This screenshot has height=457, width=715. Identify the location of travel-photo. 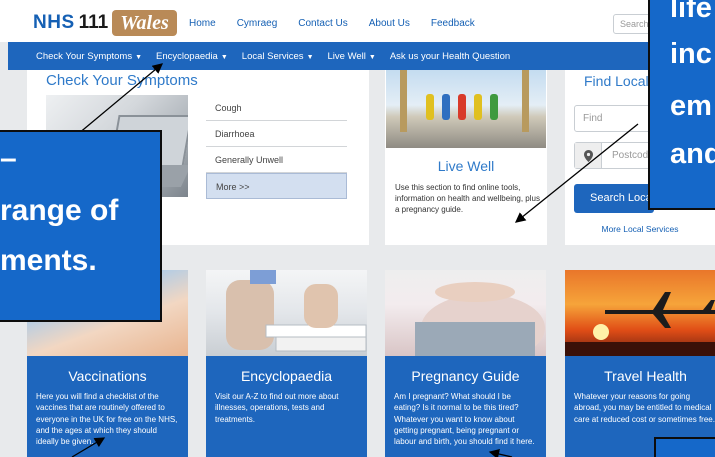
(640, 313).